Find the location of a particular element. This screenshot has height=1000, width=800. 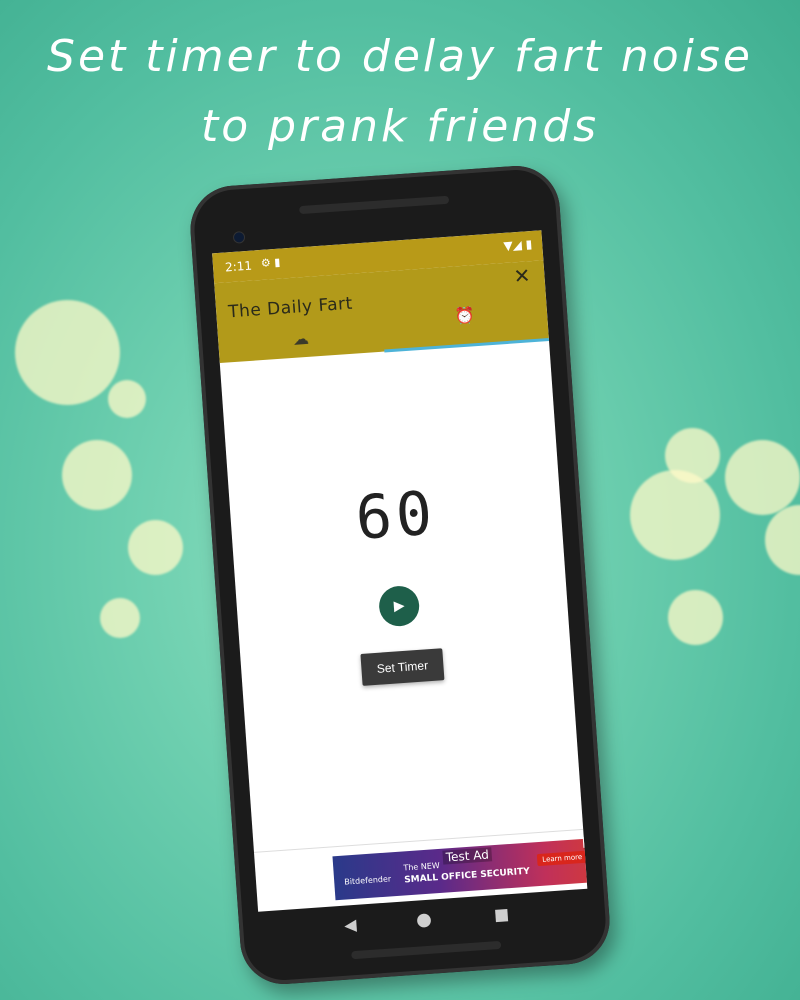

tab-cloud: ☁ is located at coordinates (301, 343).